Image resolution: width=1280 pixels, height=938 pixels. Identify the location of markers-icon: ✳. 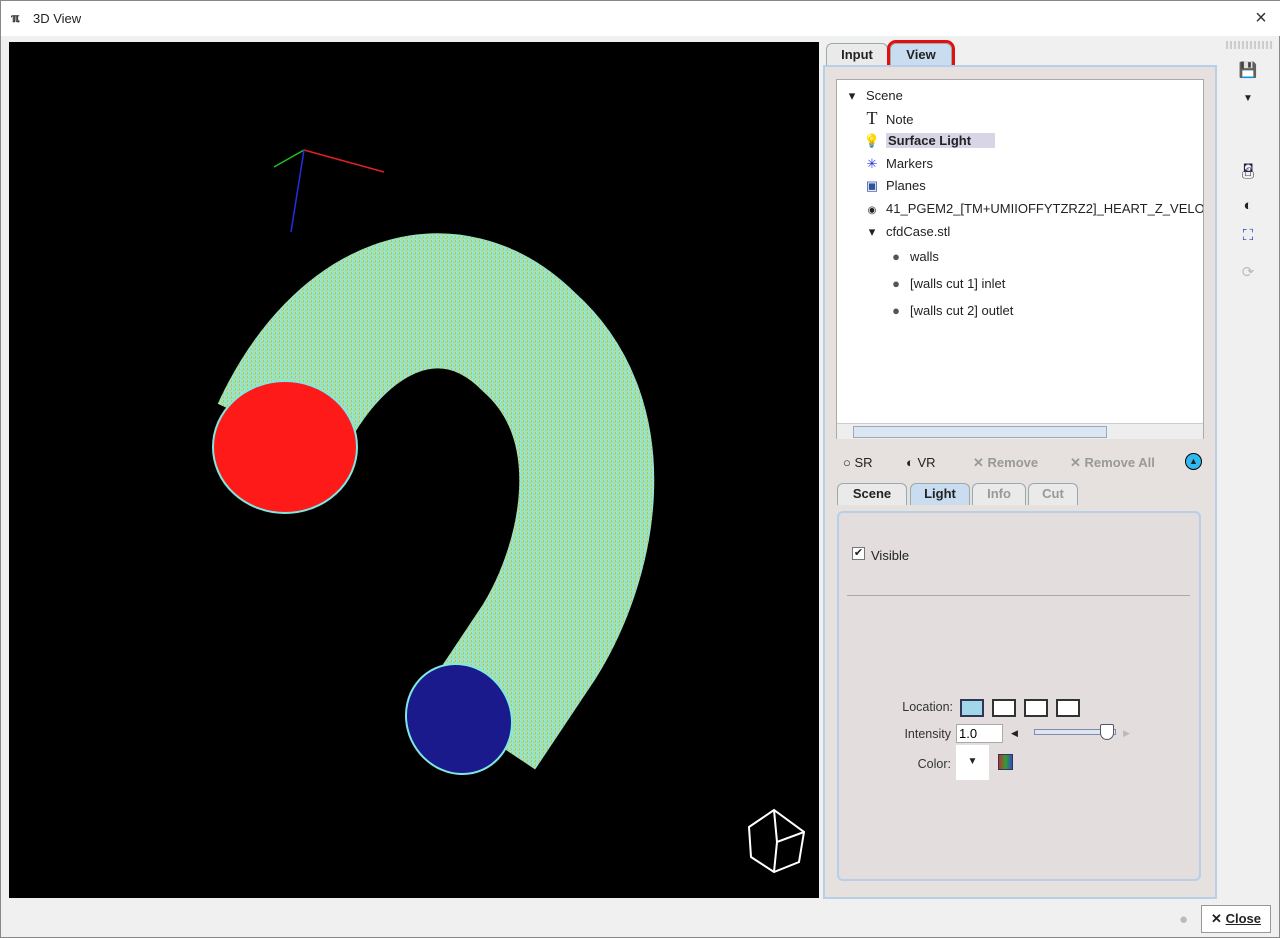
(872, 163).